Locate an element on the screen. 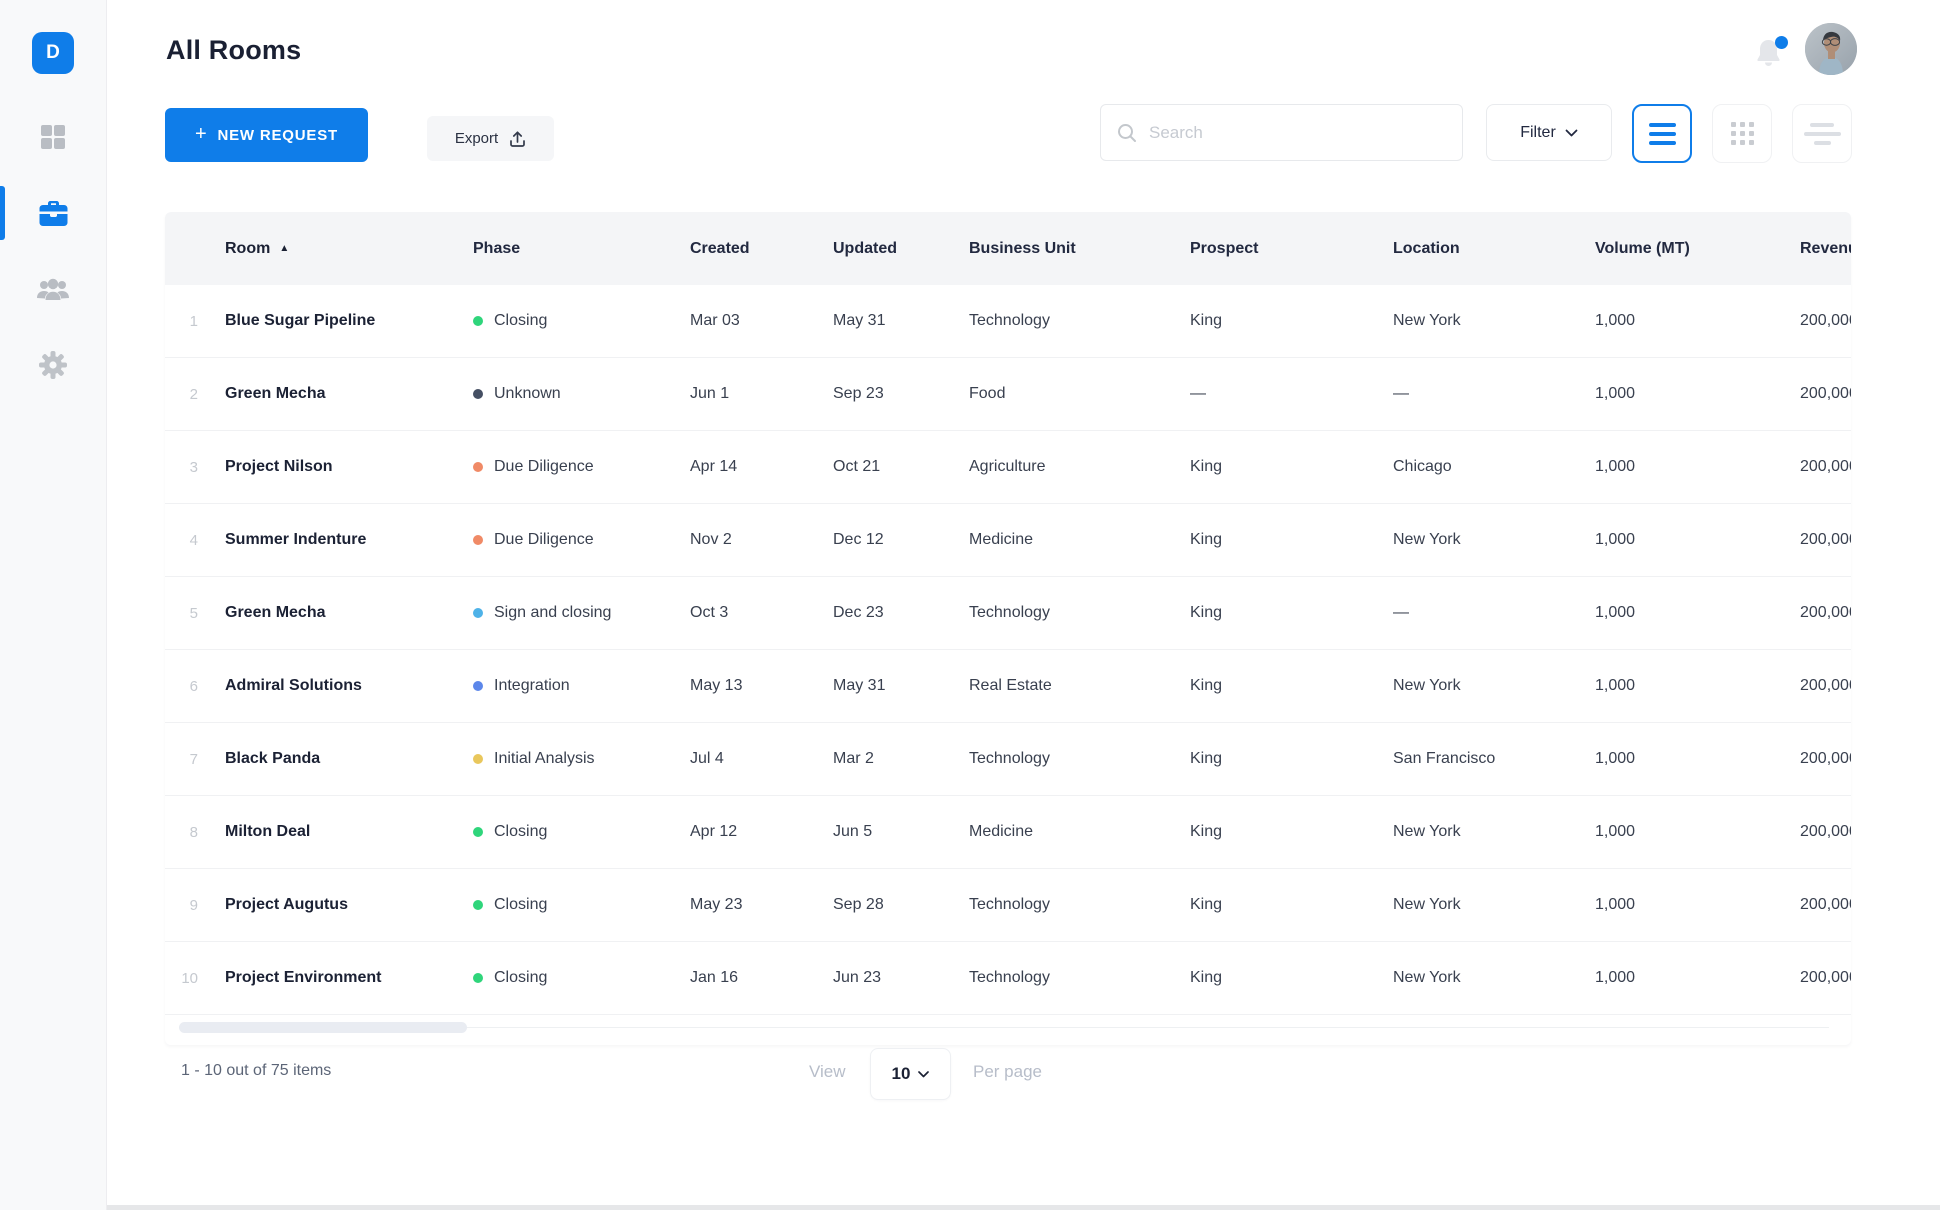 This screenshot has height=1210, width=1940. filter-button: Filter is located at coordinates (1549, 132).